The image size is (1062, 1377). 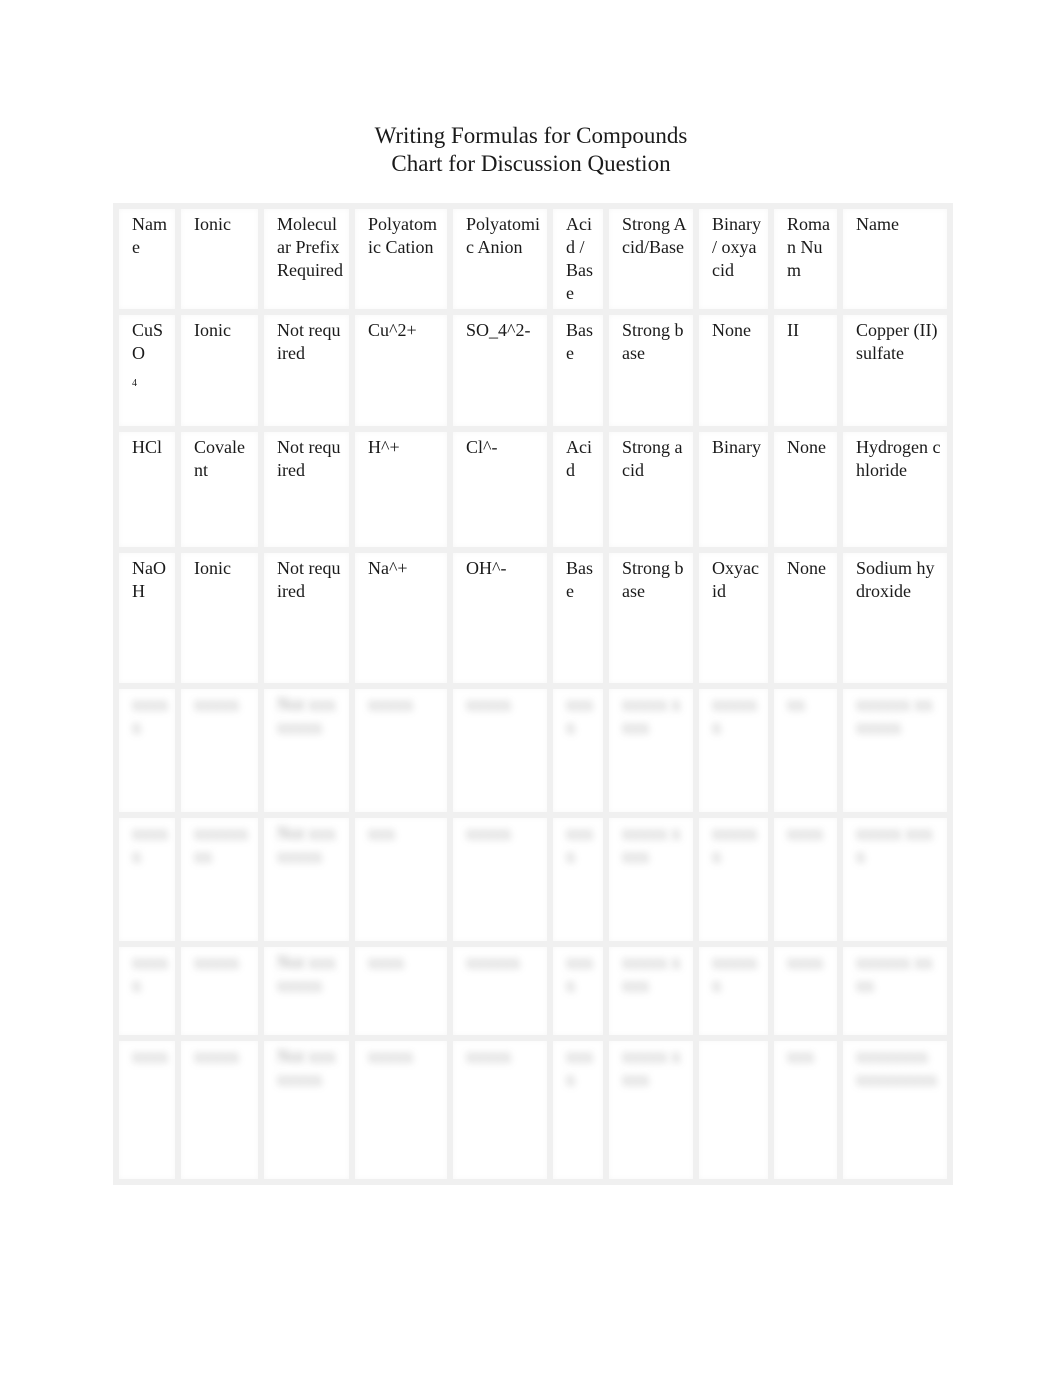 I want to click on compound-name-cell: Copper (II) sulfate, so click(x=895, y=370).